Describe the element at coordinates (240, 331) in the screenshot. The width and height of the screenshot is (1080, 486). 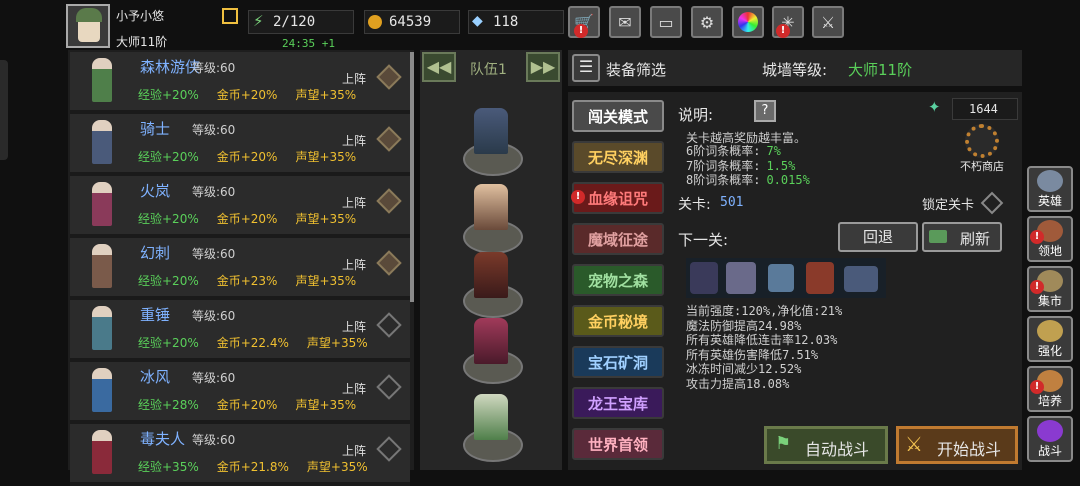
I see `hero-row: 重锤 等级:60 经验+20% 金币+22.4% 声望+35% 上阵` at that location.